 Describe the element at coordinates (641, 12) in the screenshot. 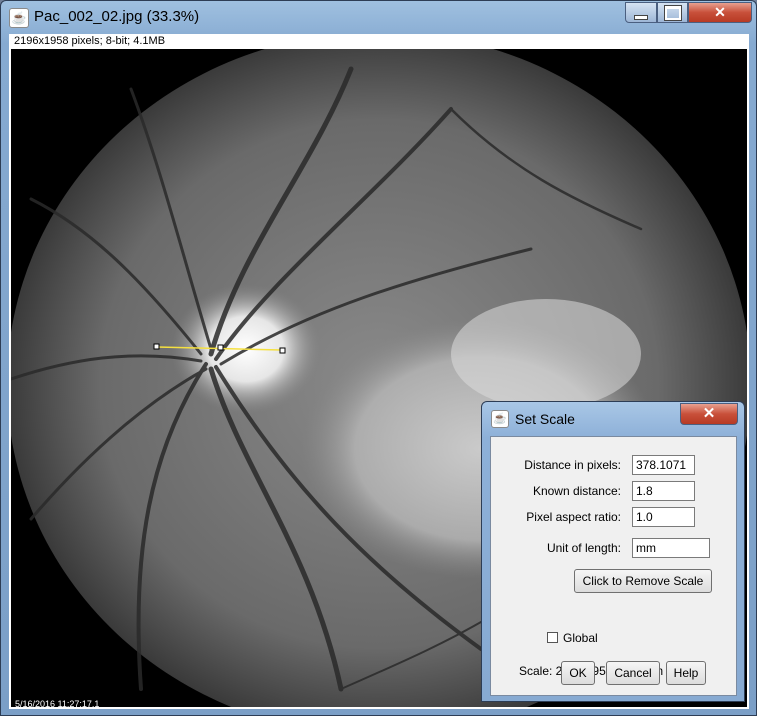

I see `minimize-button` at that location.